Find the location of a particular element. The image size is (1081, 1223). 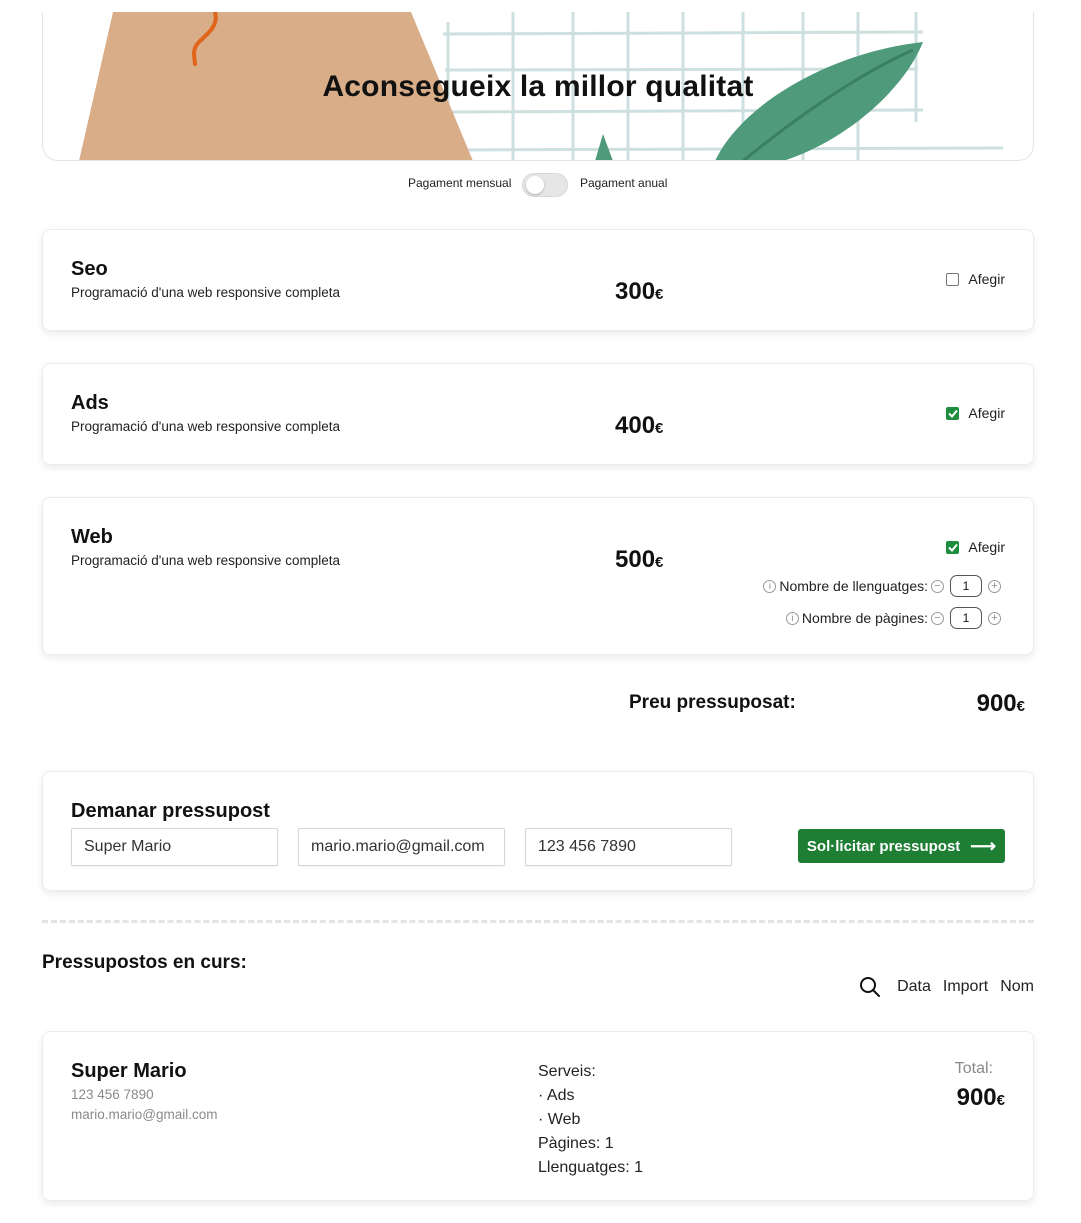

service-name: Ads is located at coordinates (90, 403).